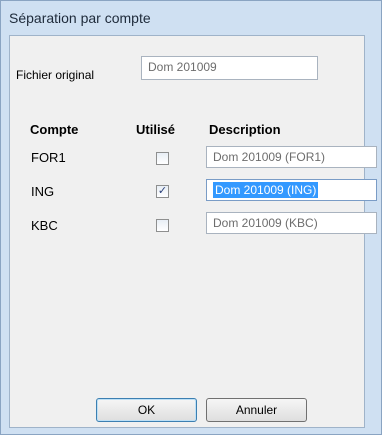  Describe the element at coordinates (191, 18) in the screenshot. I see `title-bar: Séparation par compte` at that location.